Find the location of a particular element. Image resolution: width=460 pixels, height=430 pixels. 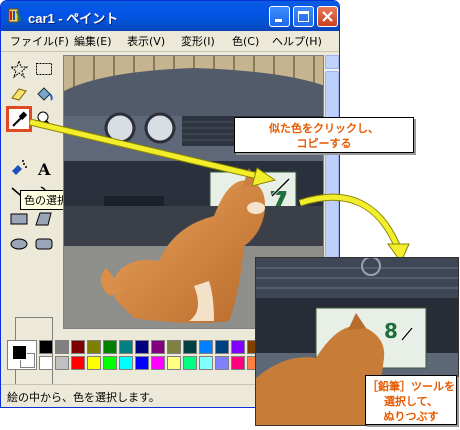

callout-line-1: 似た色をクリックし、 is located at coordinates (324, 128).